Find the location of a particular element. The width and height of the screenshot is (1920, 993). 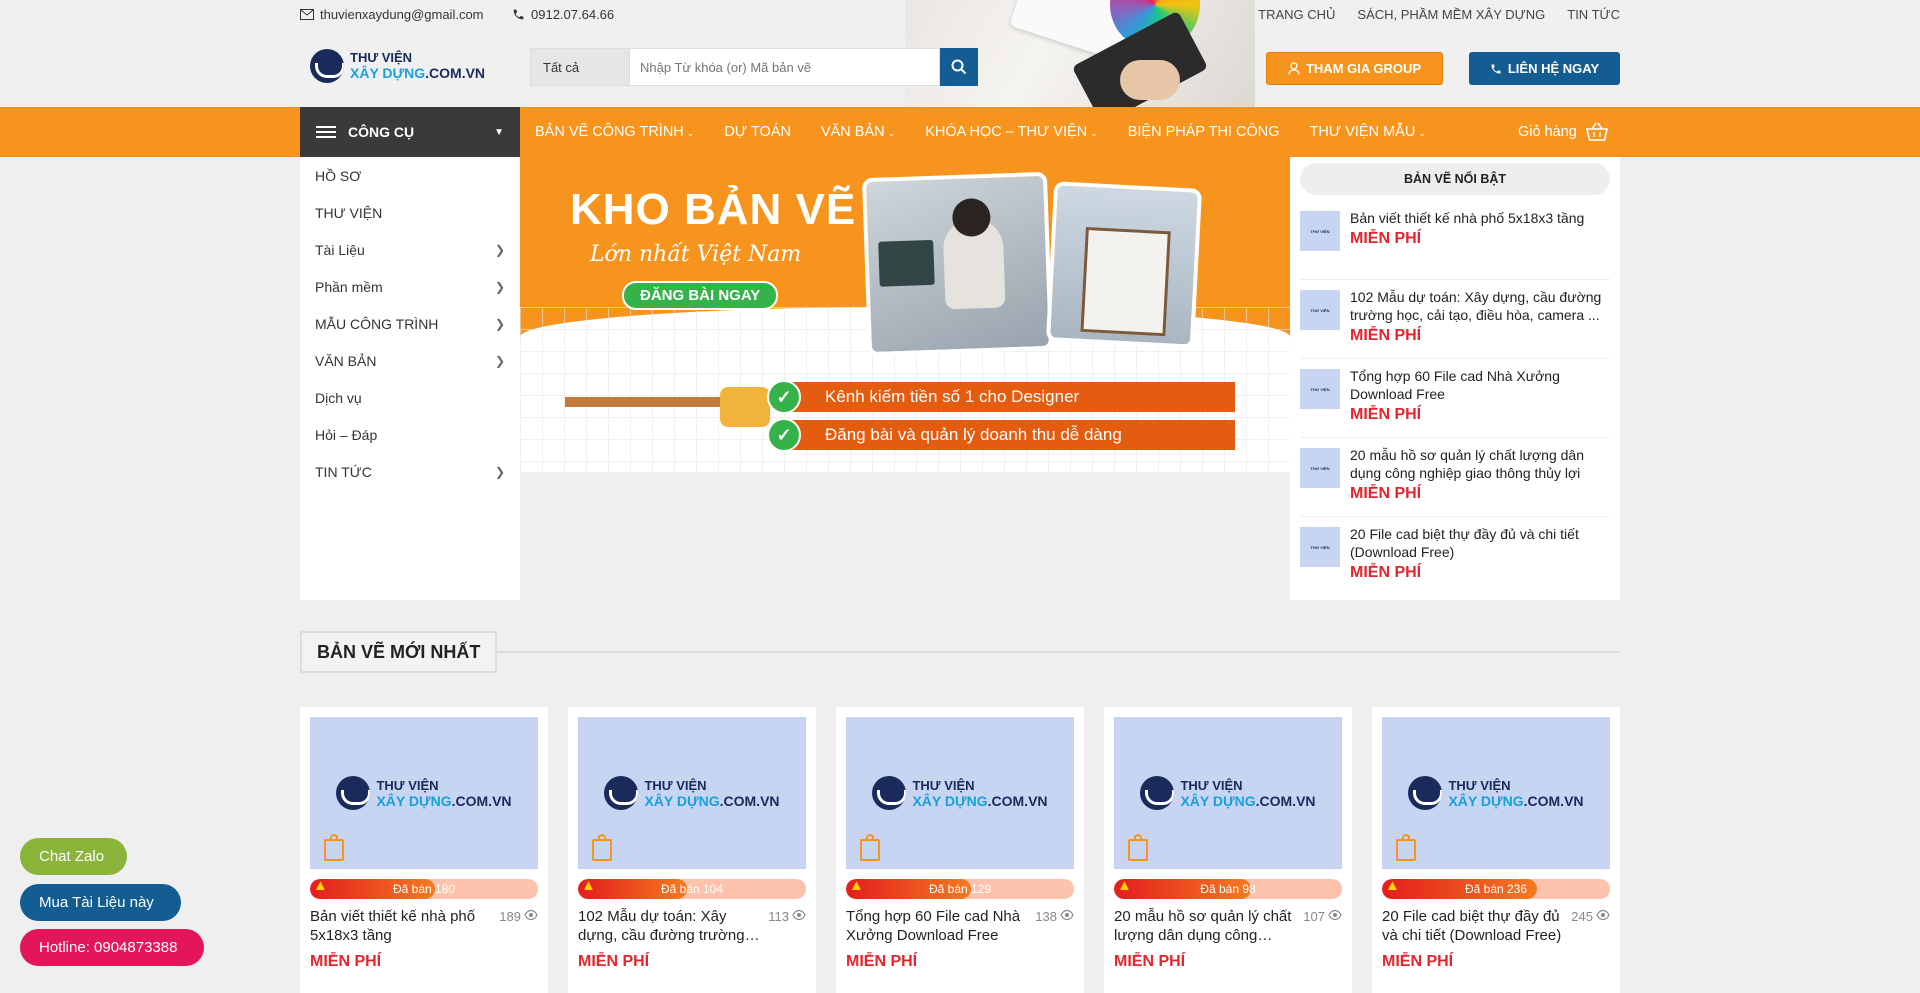

user-icon is located at coordinates (1294, 68).